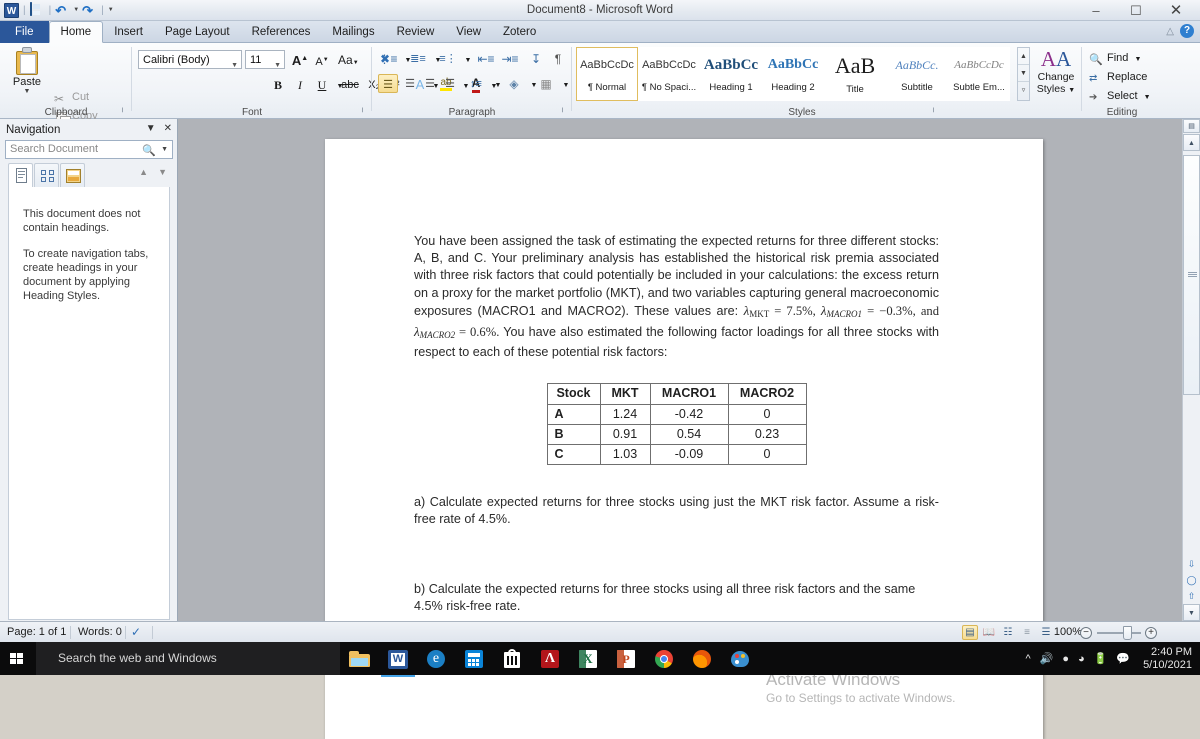  Describe the element at coordinates (128, 32) in the screenshot. I see `tab-insert: Insert` at that location.